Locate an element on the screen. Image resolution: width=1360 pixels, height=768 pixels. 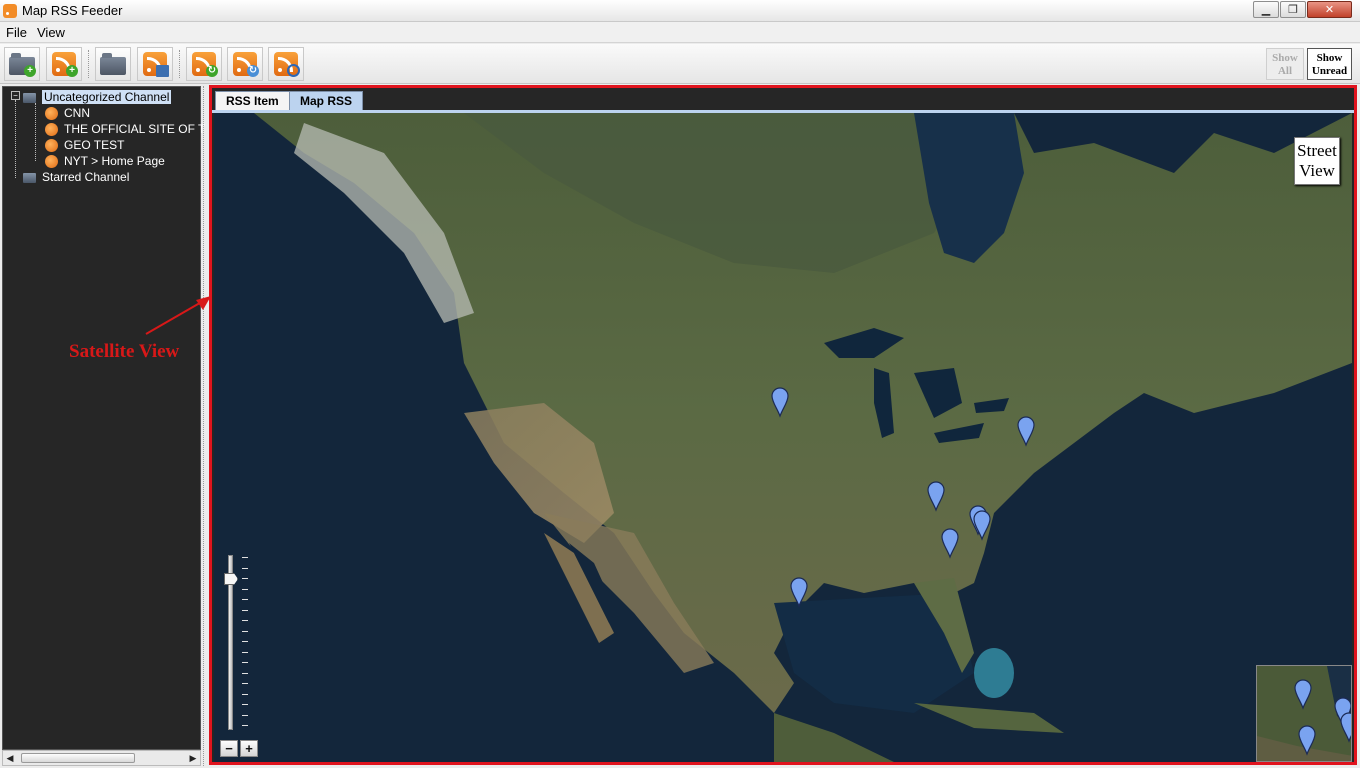
overview-minimap is located at coordinates (1304, 713).